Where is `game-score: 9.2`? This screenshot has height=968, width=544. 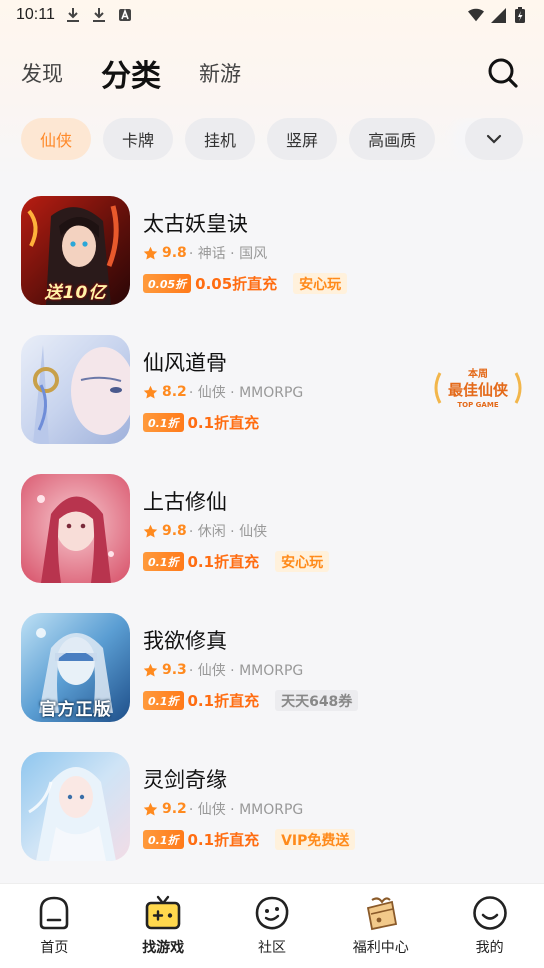
game-score: 9.2 is located at coordinates (174, 809).